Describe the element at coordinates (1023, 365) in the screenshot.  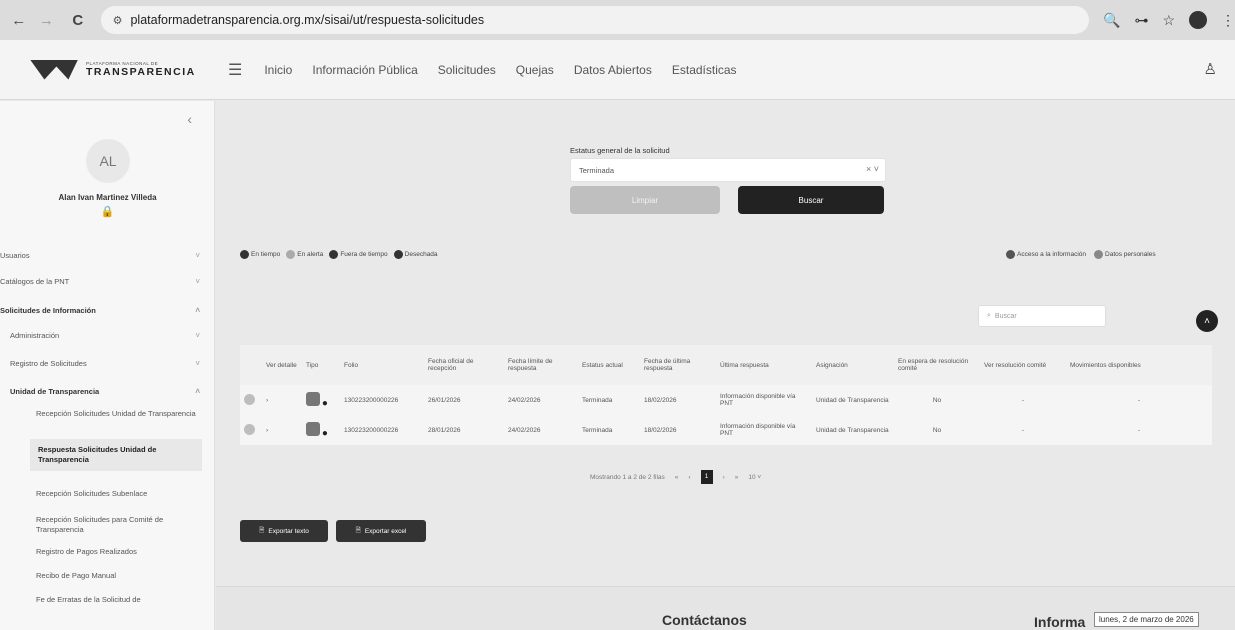
I see `column-header-ver-resolucion: Ver resolución comité` at that location.